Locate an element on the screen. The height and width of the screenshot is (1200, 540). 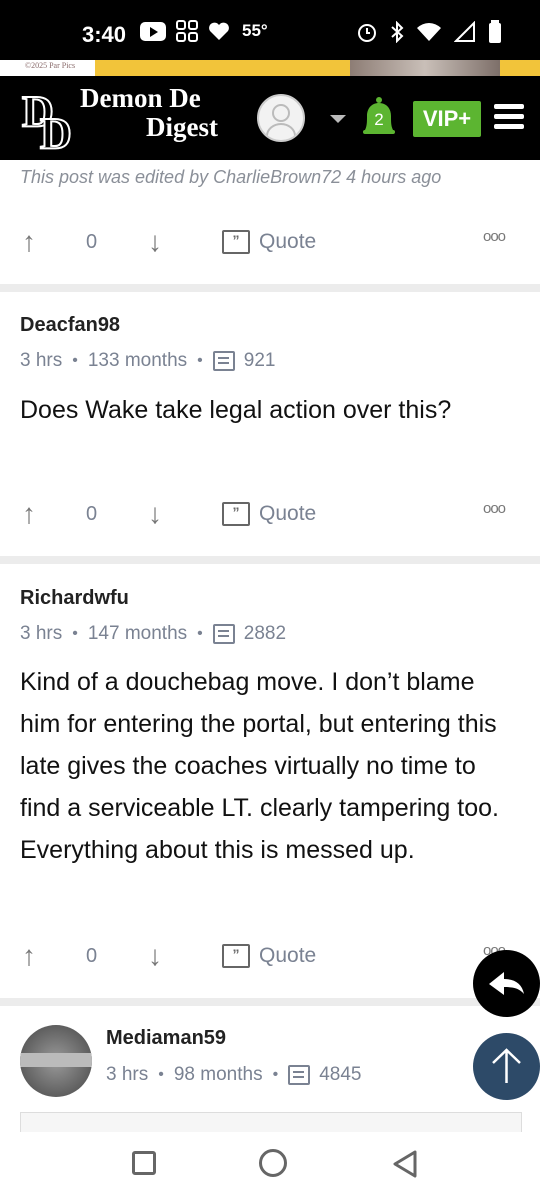
status-bar: 3:40 55° is located at coordinates (270, 30).